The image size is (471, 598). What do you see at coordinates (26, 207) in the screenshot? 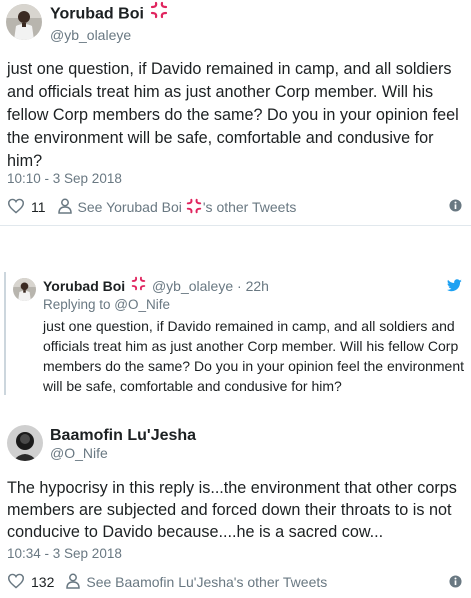
I see `like-button: 11` at bounding box center [26, 207].